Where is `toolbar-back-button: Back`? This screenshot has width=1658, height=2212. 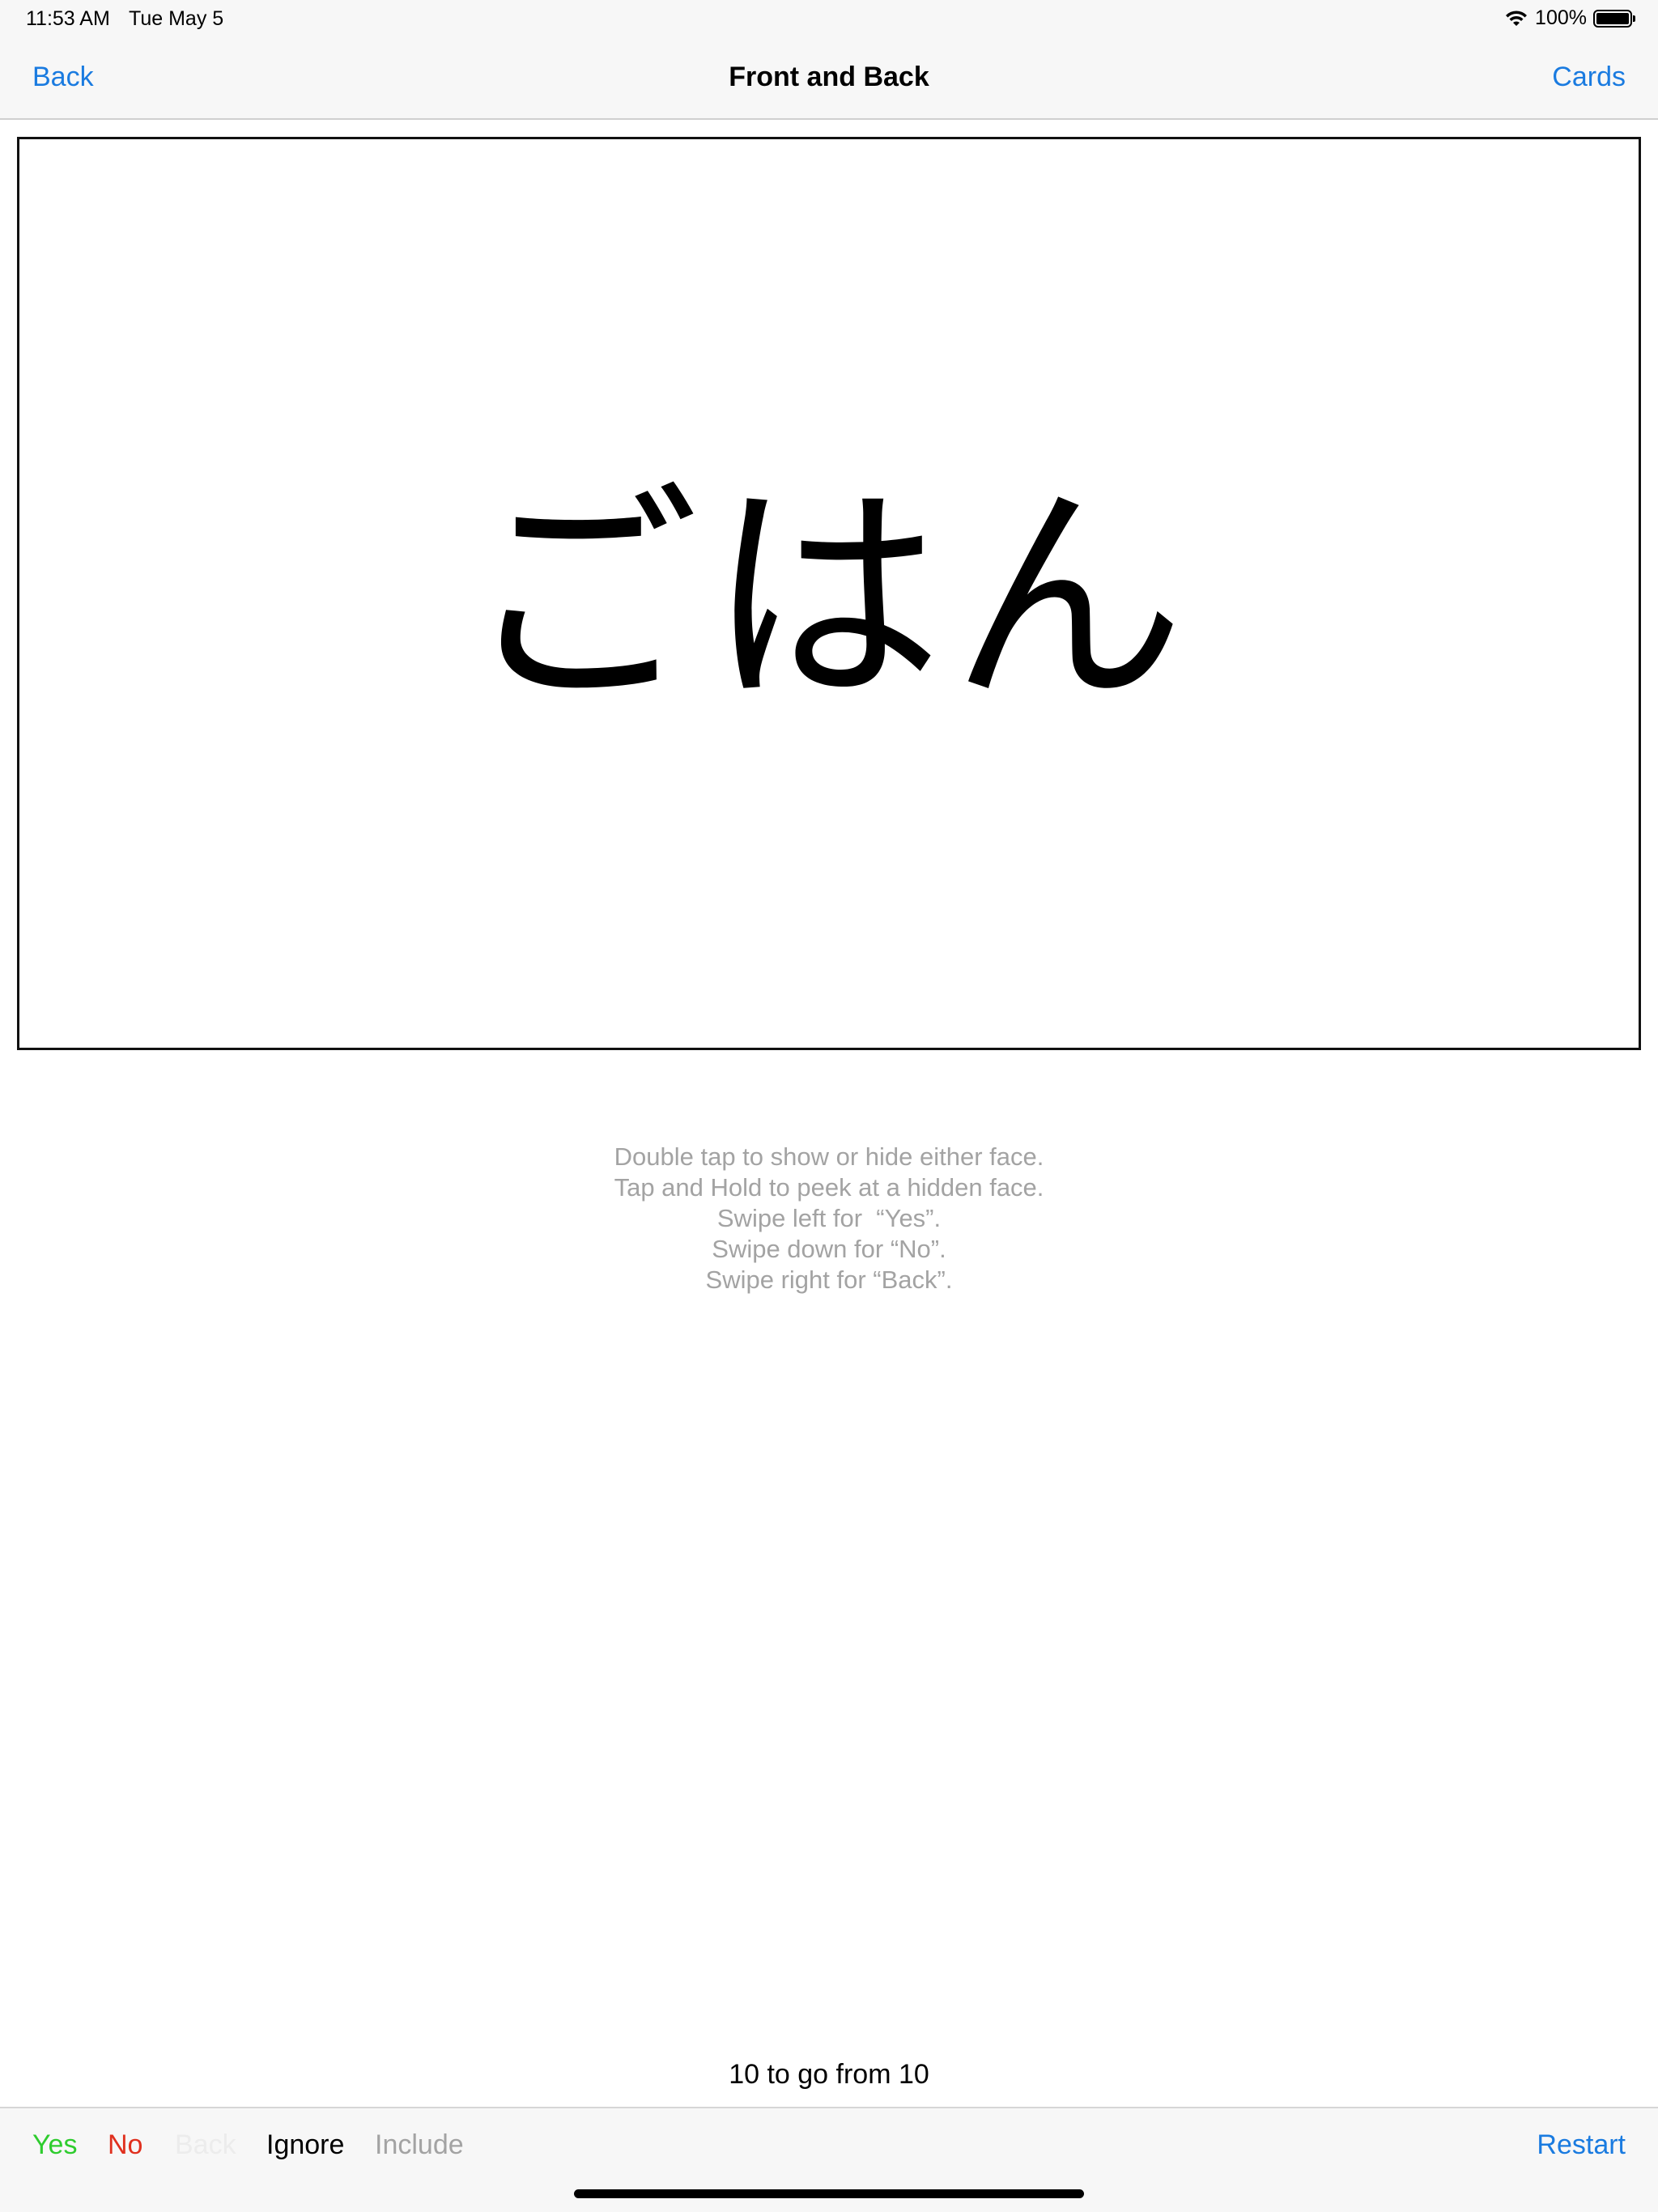
toolbar-back-button: Back is located at coordinates (205, 2145).